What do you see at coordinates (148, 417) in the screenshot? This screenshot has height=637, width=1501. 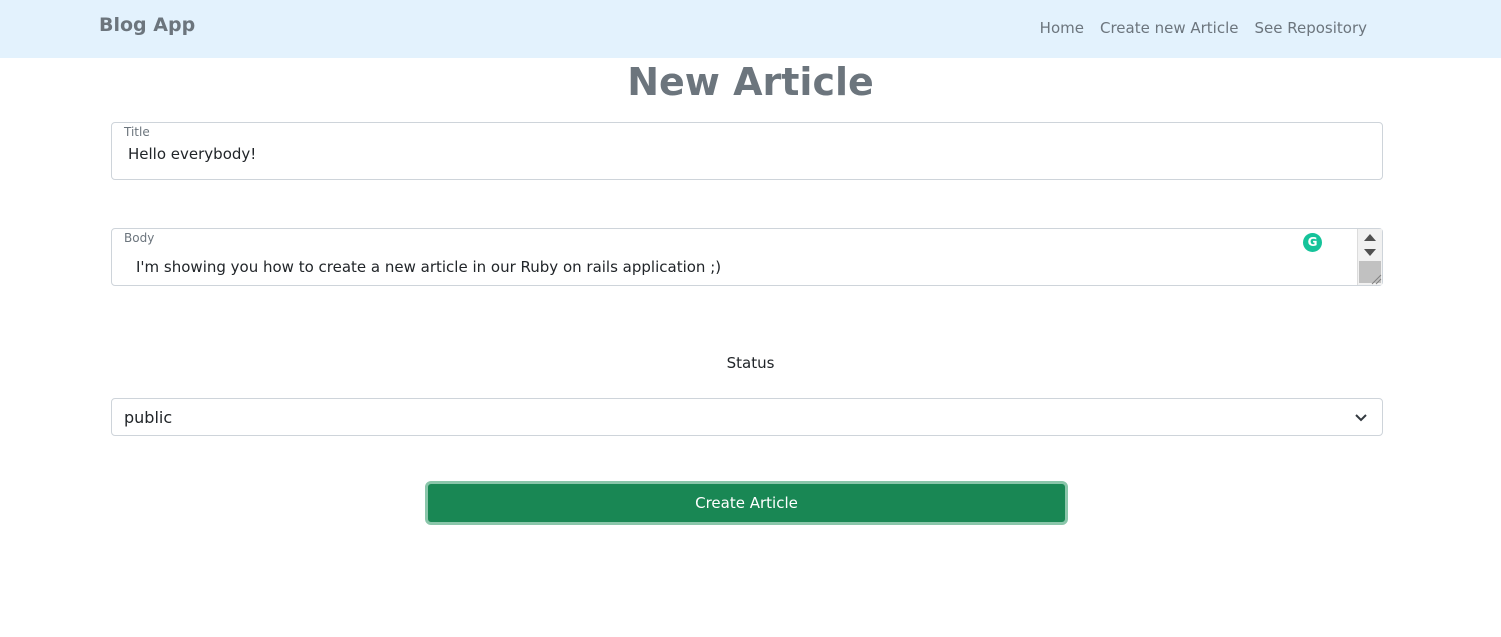 I see `status-select-value: public` at bounding box center [148, 417].